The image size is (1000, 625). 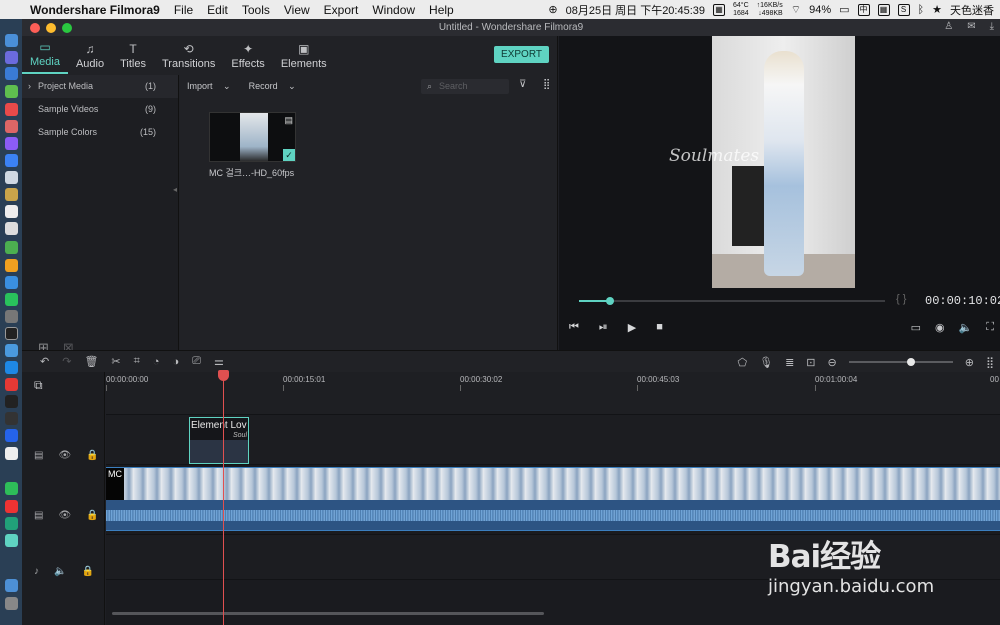 I want to click on wechat-icon, so click(x=11, y=299).